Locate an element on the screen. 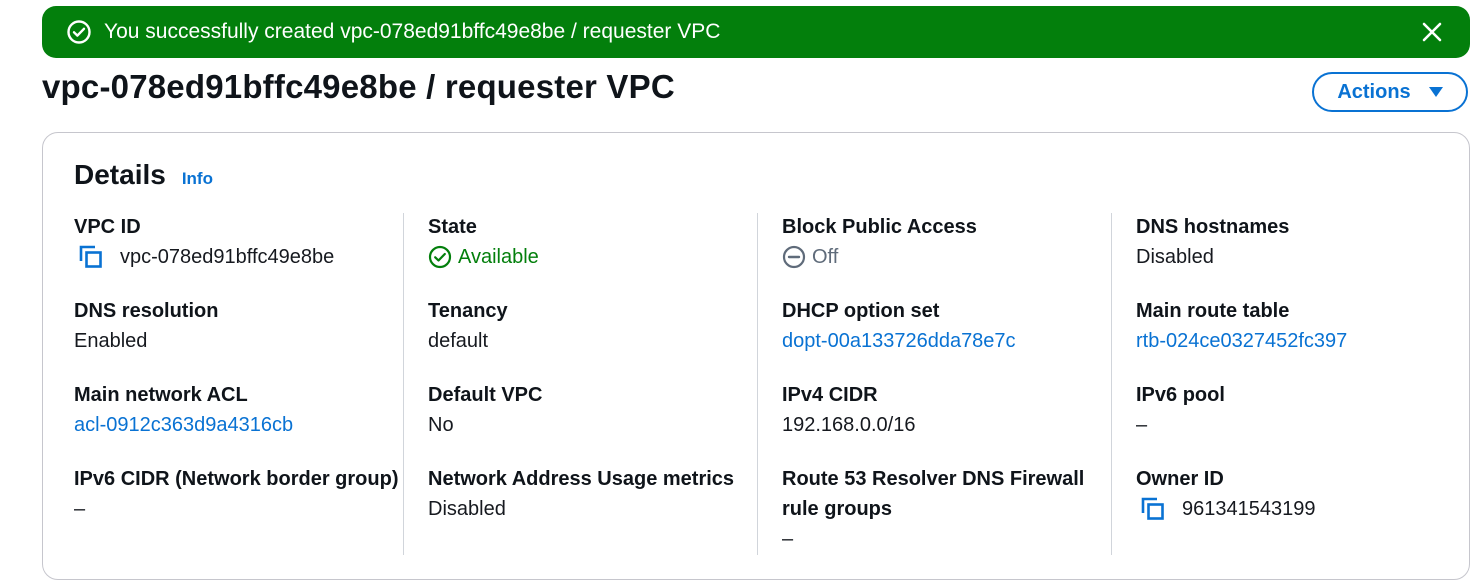 The width and height of the screenshot is (1473, 580). field-ipv6-pool: IPv6 pool – is located at coordinates (1301, 410).